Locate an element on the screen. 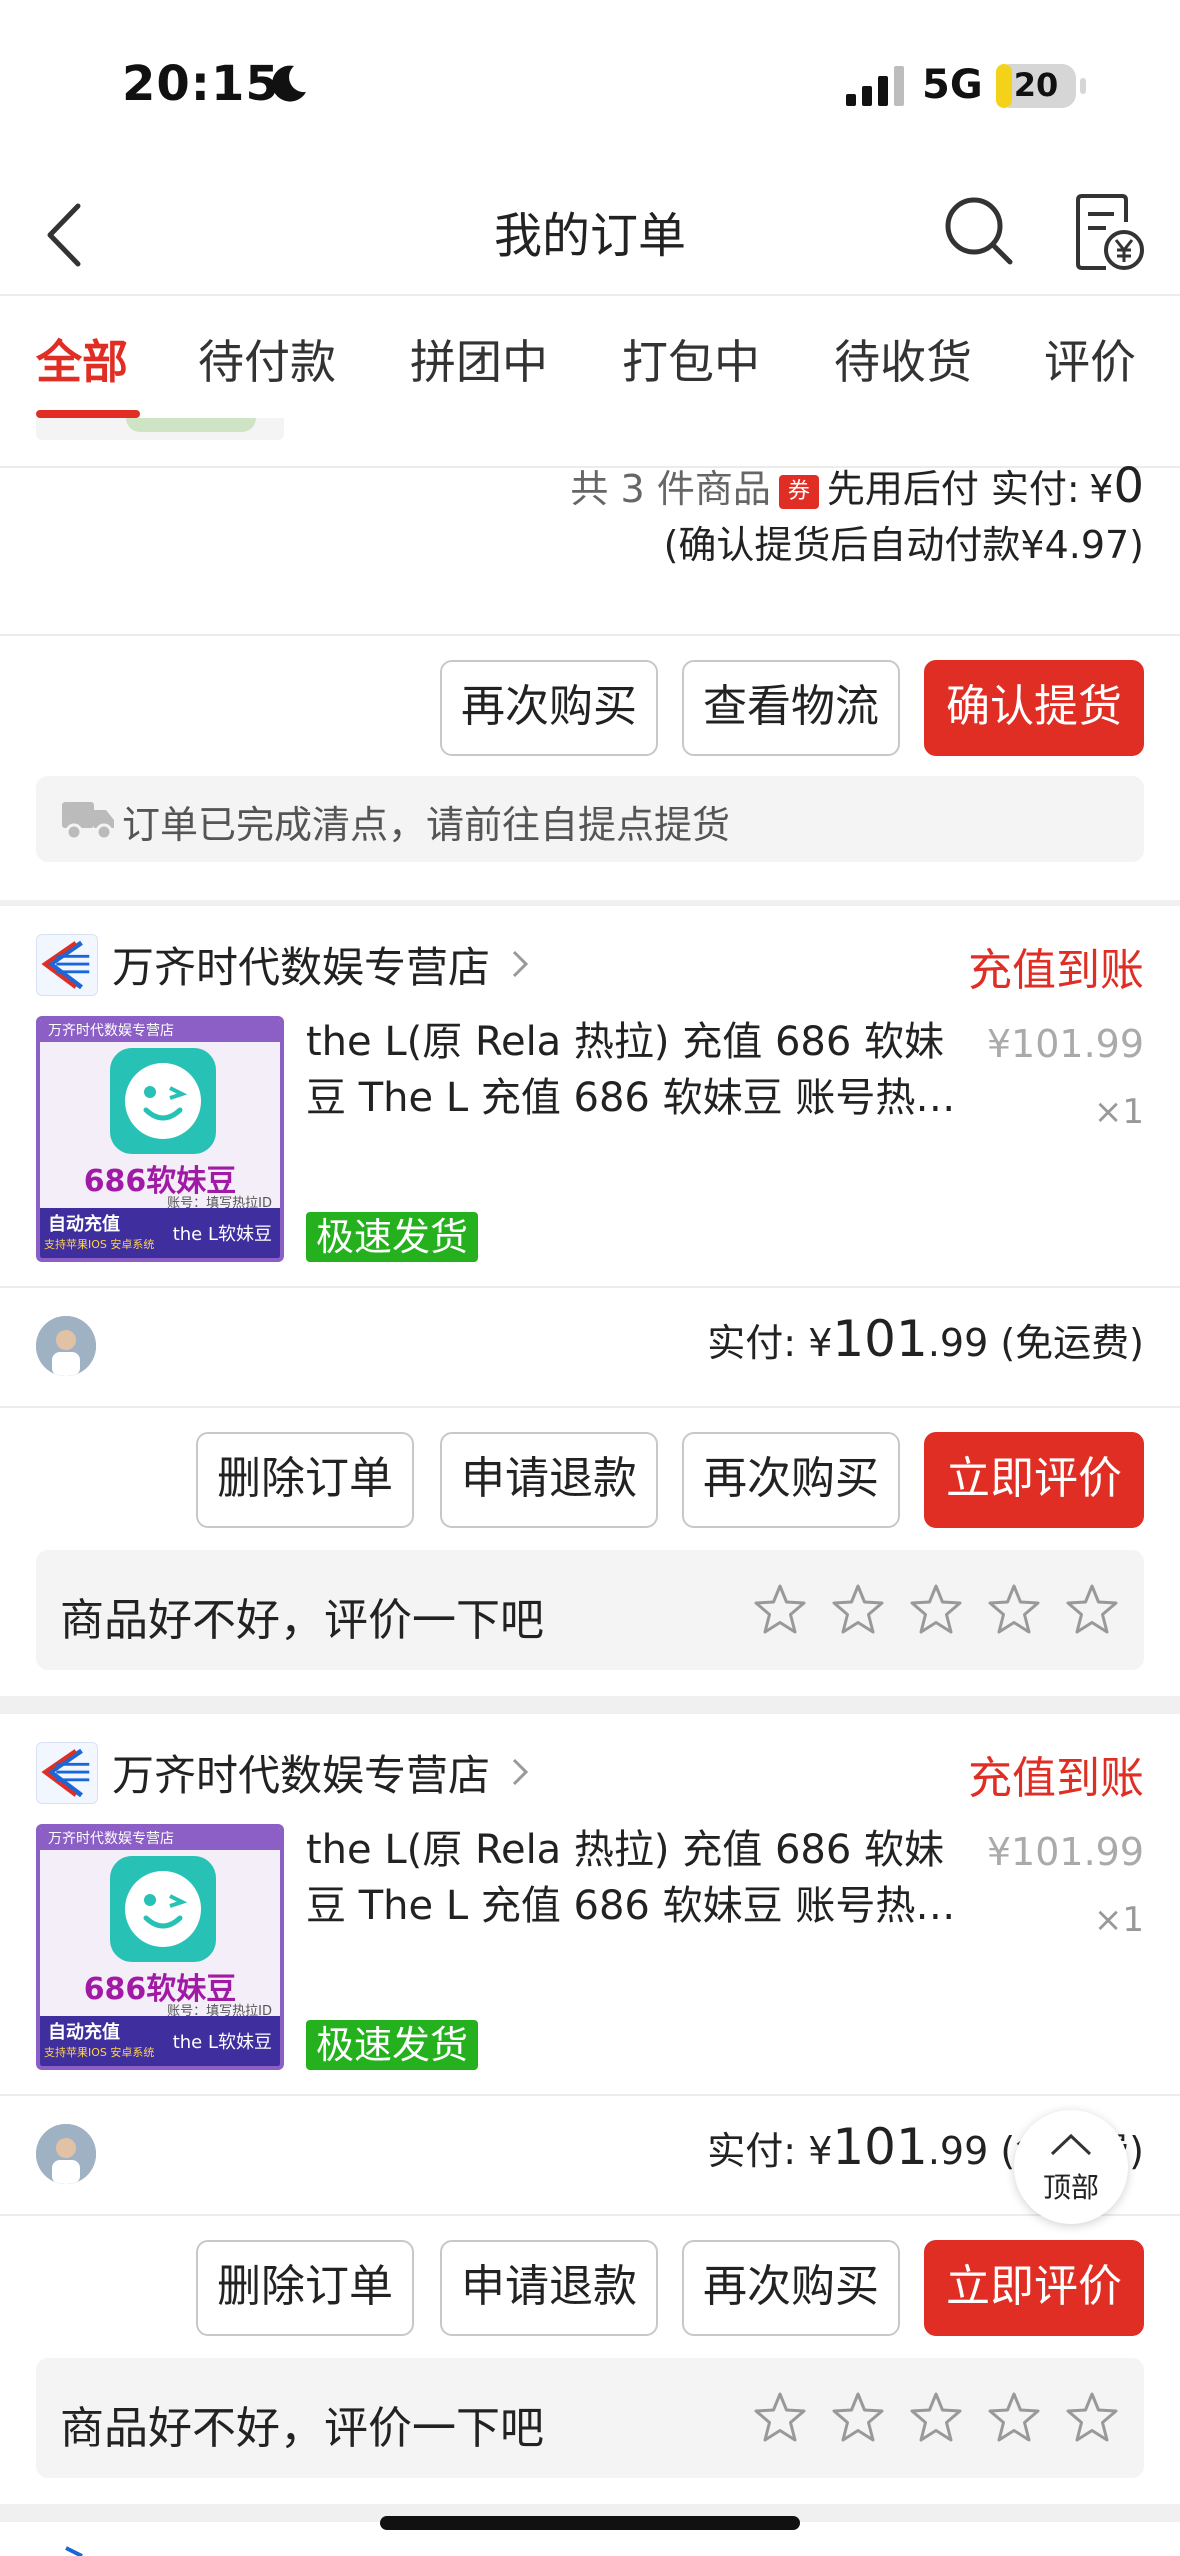 The image size is (1180, 2556). status-bar: 20:15 5G 20 is located at coordinates (590, 85).